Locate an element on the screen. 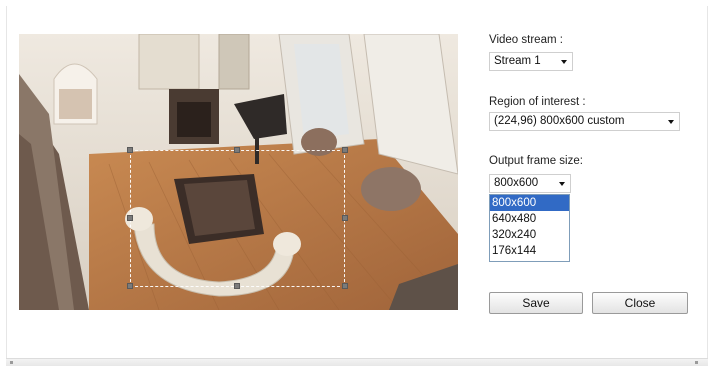  roi-handle-middle-left is located at coordinates (130, 218).